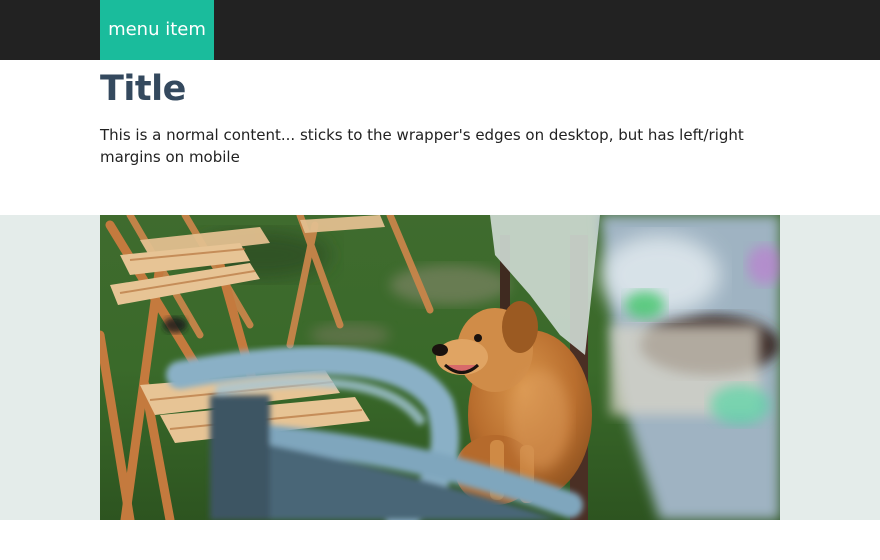  What do you see at coordinates (157, 30) in the screenshot?
I see `nav-menu-item: menu item` at bounding box center [157, 30].